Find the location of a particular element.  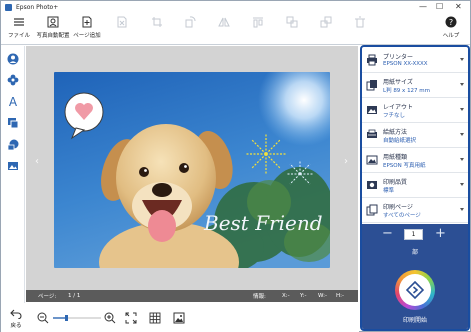

flower-icon is located at coordinates (13, 80).